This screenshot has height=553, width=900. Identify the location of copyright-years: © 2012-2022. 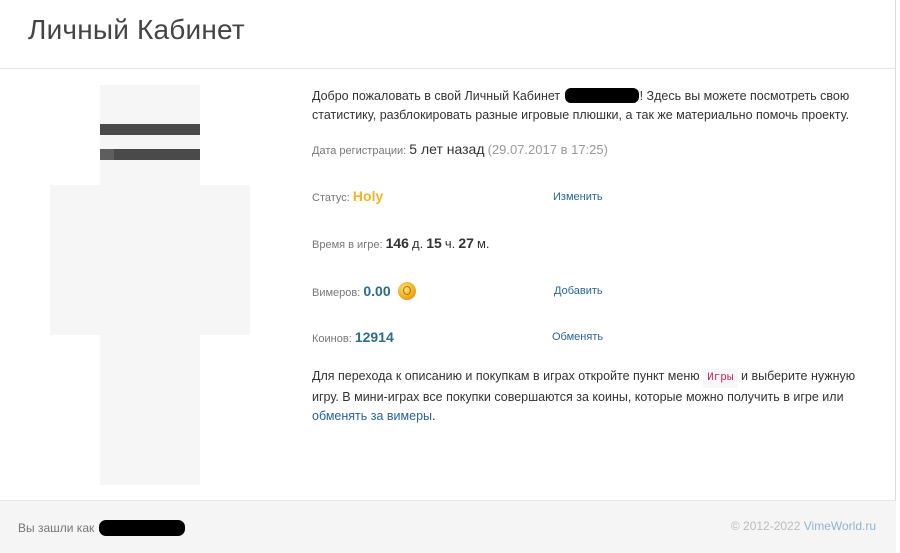
(765, 526).